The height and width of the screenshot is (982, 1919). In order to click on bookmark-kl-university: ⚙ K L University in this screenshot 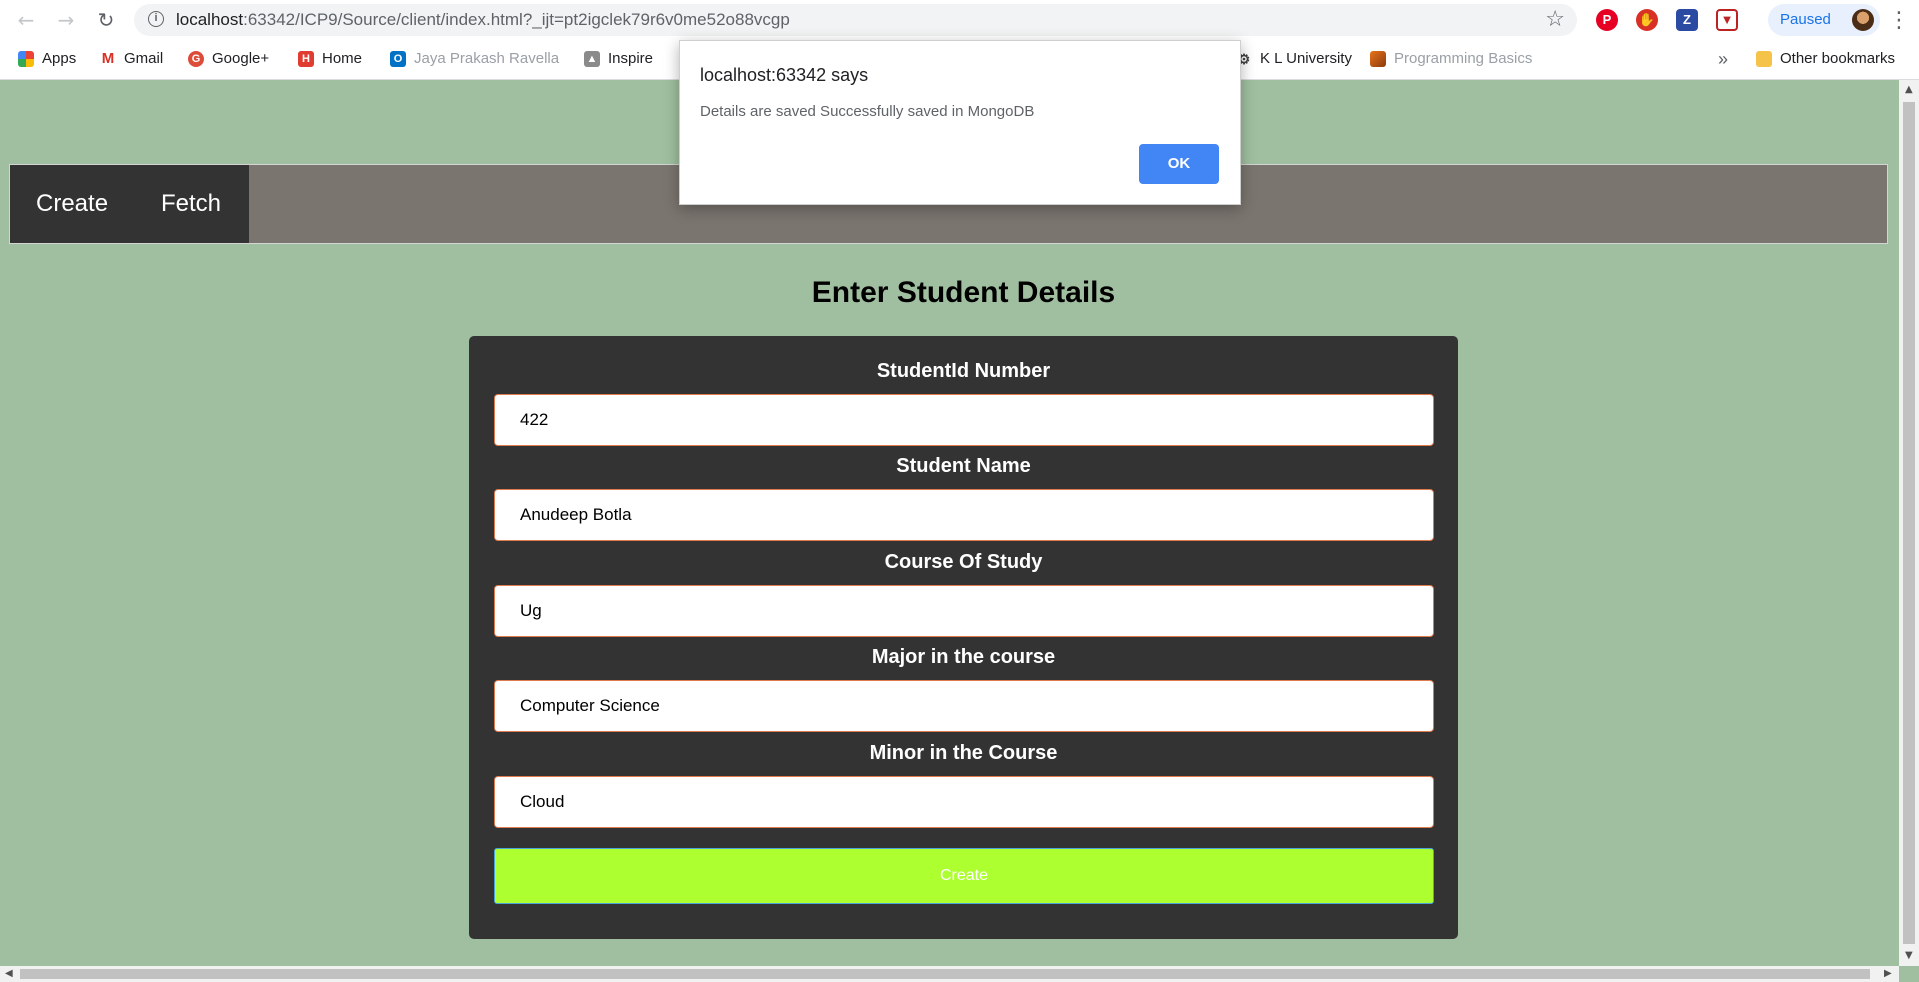, I will do `click(1294, 59)`.